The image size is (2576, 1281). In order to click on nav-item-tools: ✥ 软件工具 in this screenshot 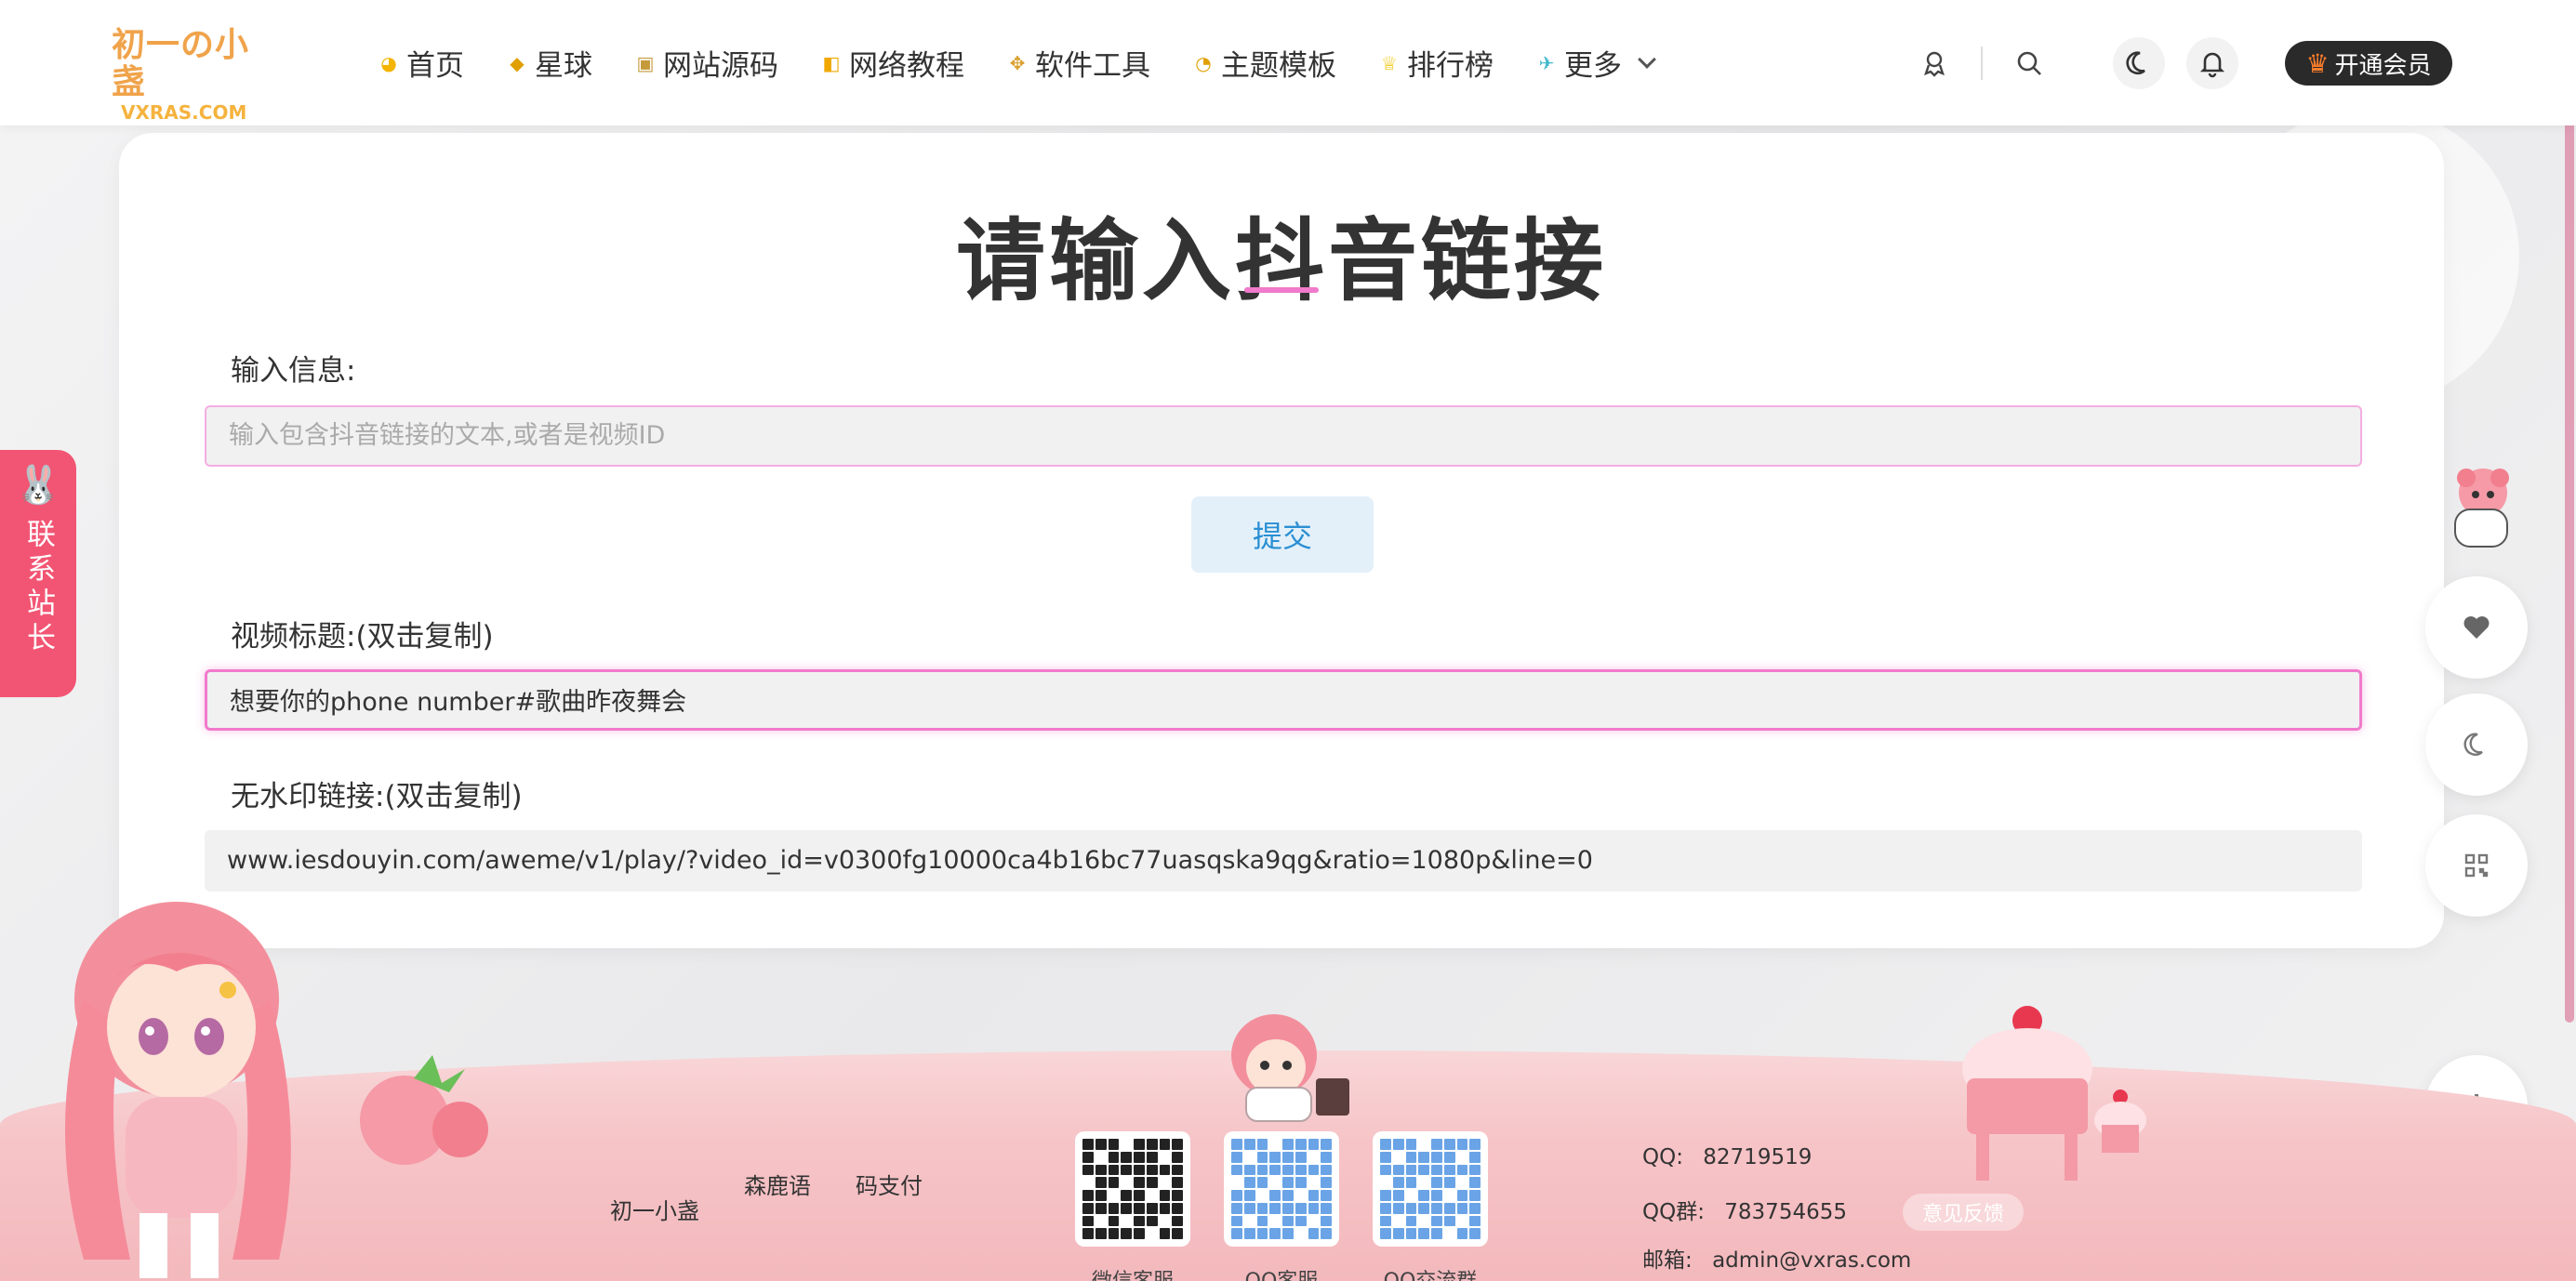, I will do `click(1077, 63)`.